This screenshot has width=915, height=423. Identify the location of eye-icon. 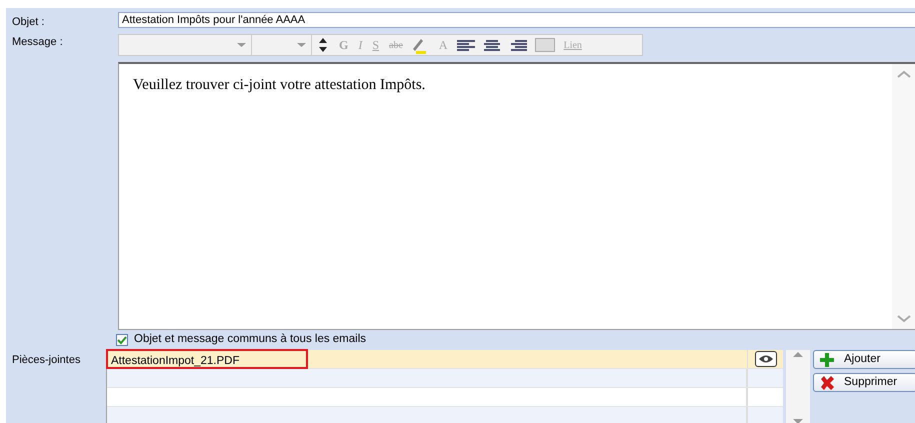
(766, 359).